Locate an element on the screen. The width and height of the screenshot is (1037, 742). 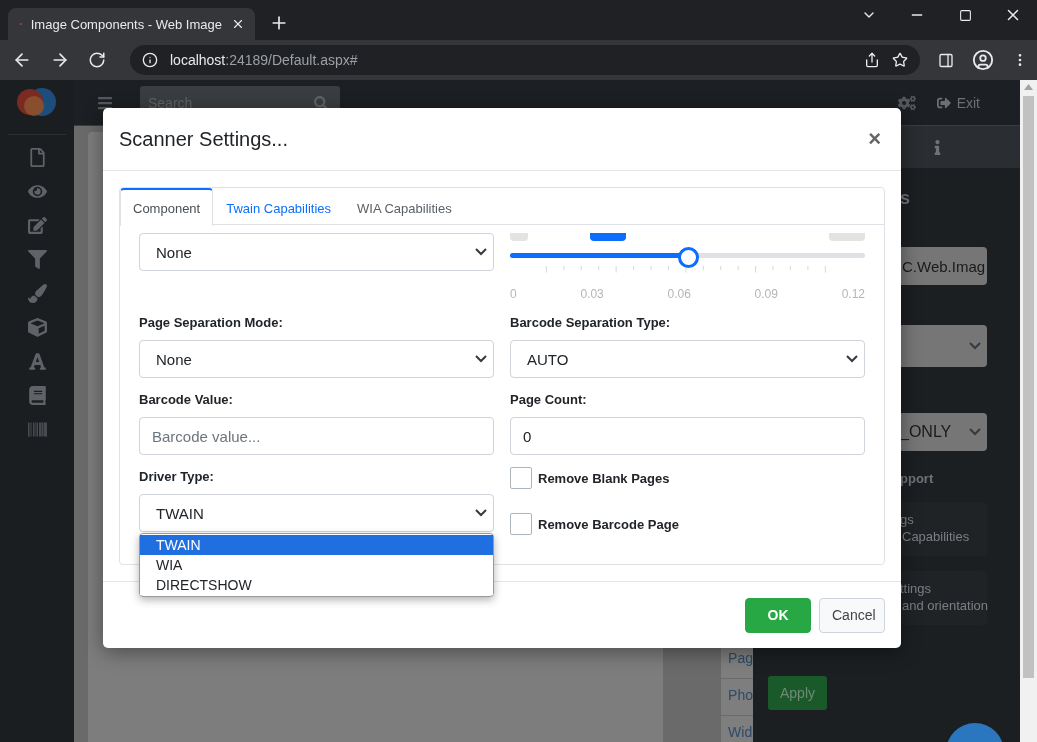
exit-link: Exit is located at coordinates (958, 102).